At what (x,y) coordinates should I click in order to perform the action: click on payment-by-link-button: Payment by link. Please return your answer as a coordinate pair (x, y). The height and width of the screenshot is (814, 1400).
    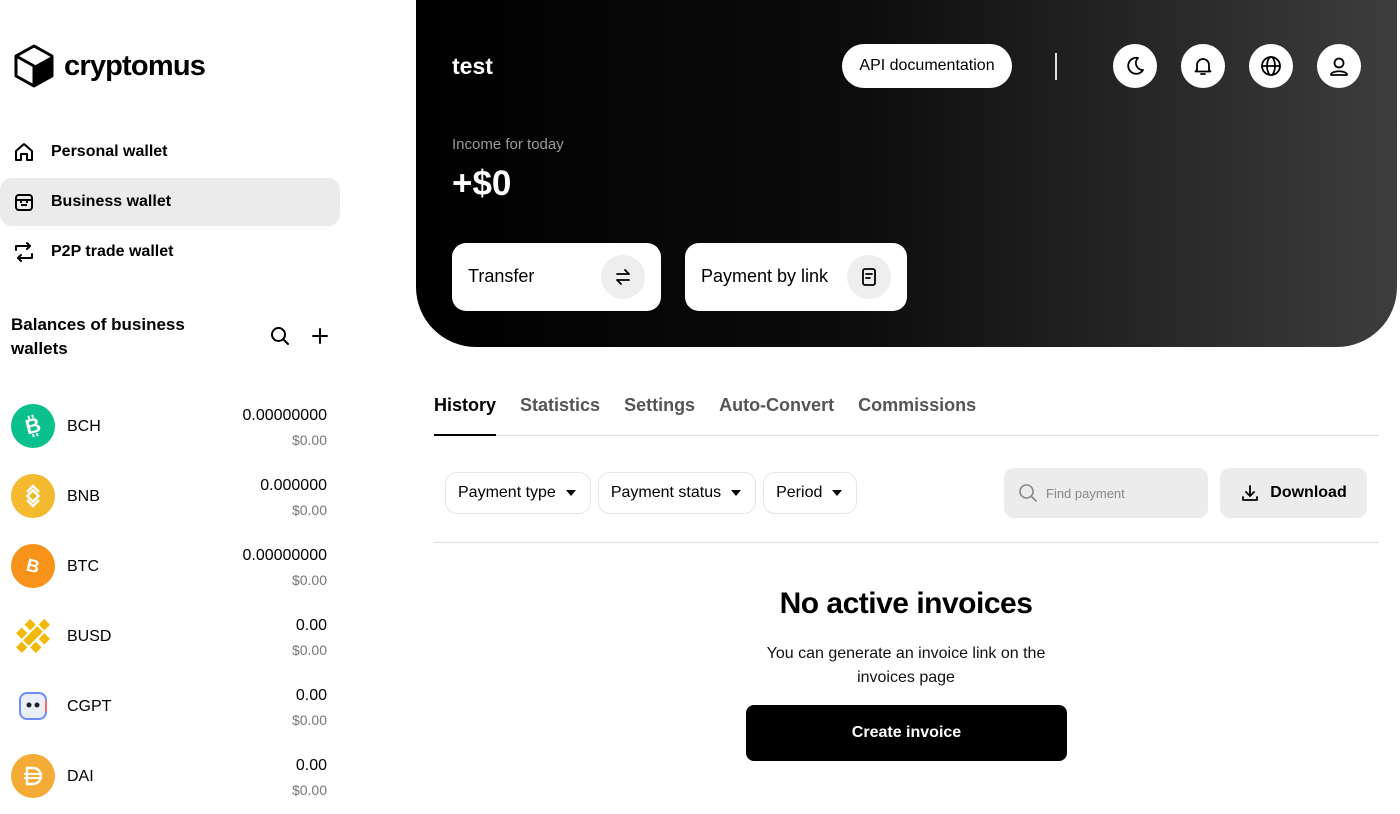
    Looking at the image, I should click on (796, 277).